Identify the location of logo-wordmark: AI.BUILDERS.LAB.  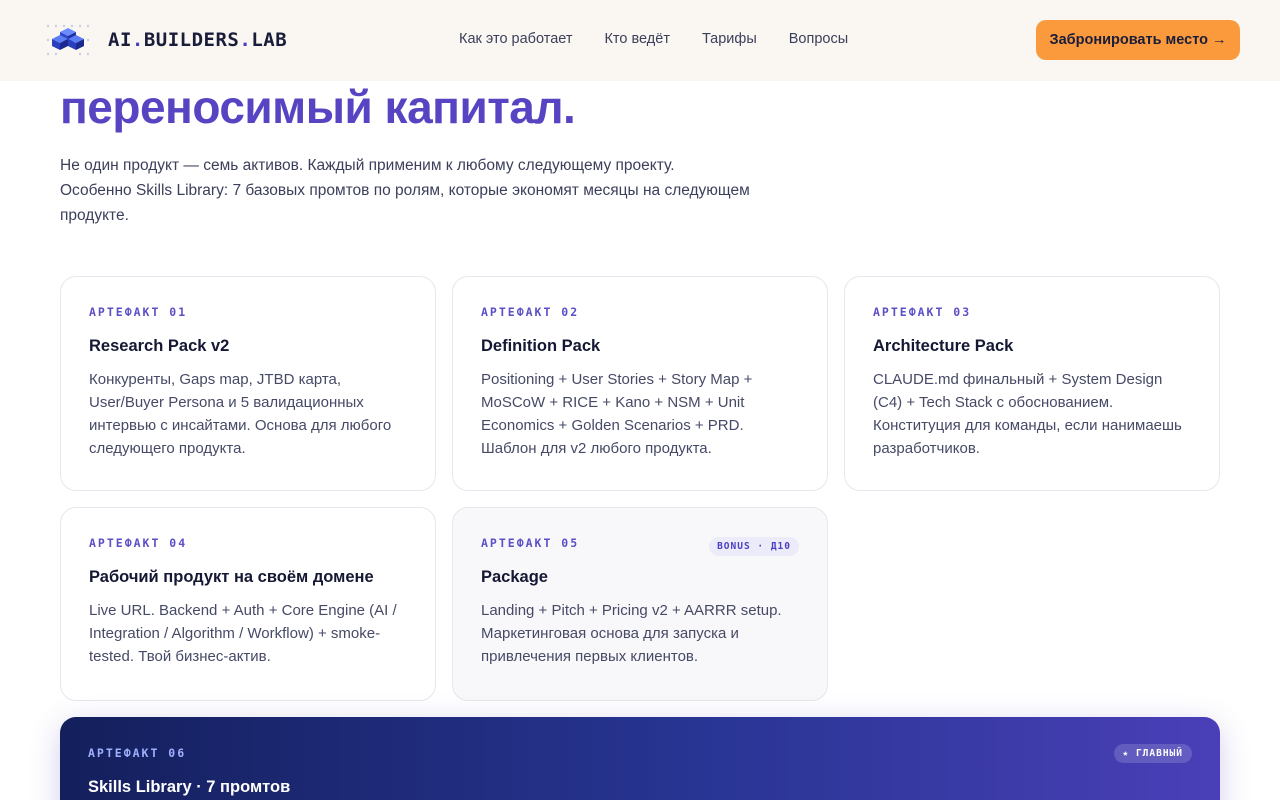
(198, 40).